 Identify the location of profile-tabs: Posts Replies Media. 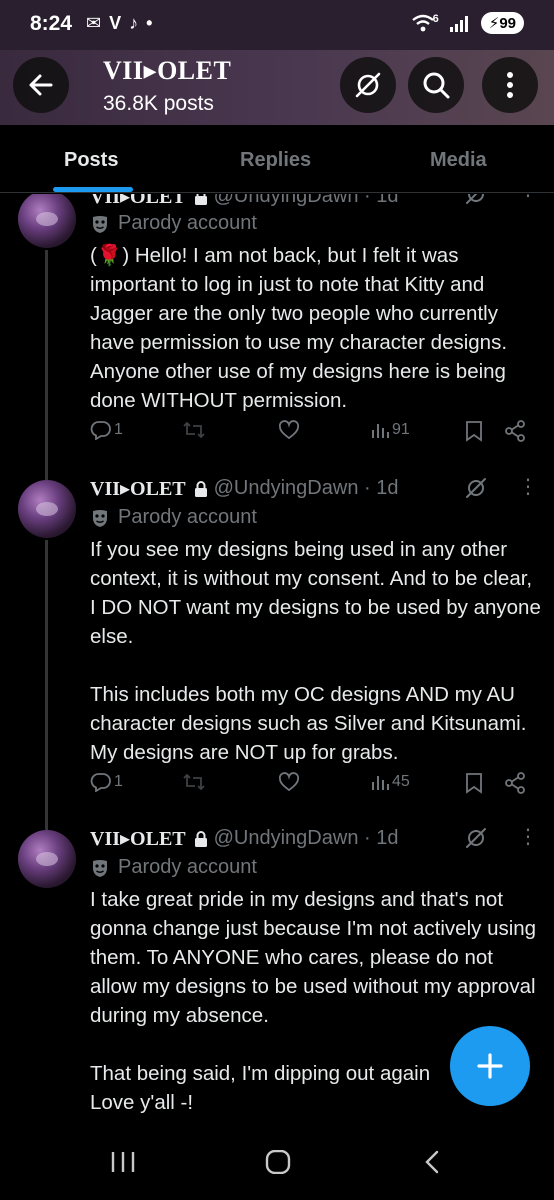
(277, 159).